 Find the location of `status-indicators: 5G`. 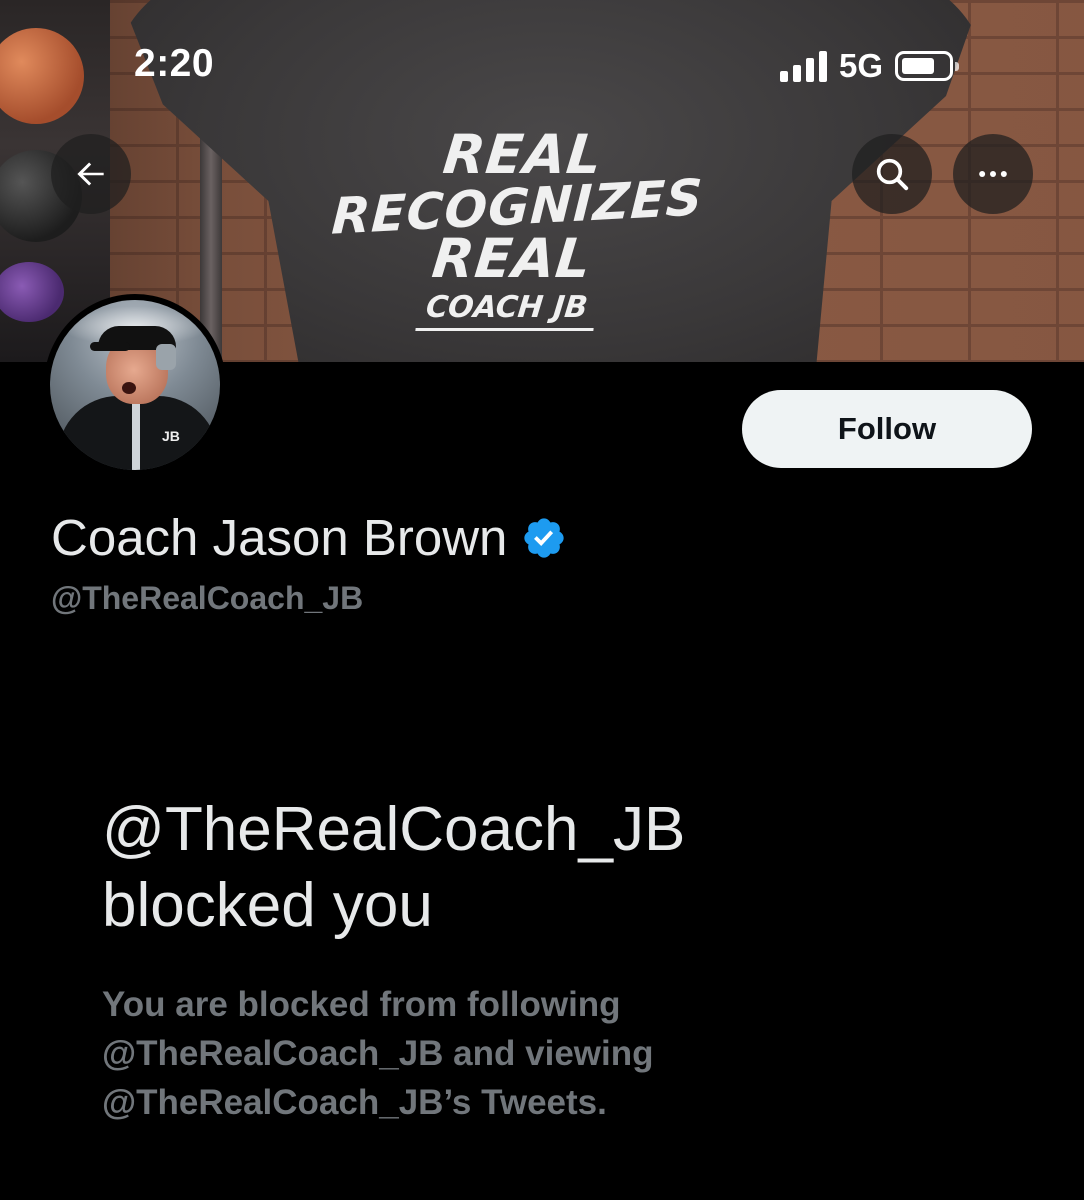

status-indicators: 5G is located at coordinates (870, 66).